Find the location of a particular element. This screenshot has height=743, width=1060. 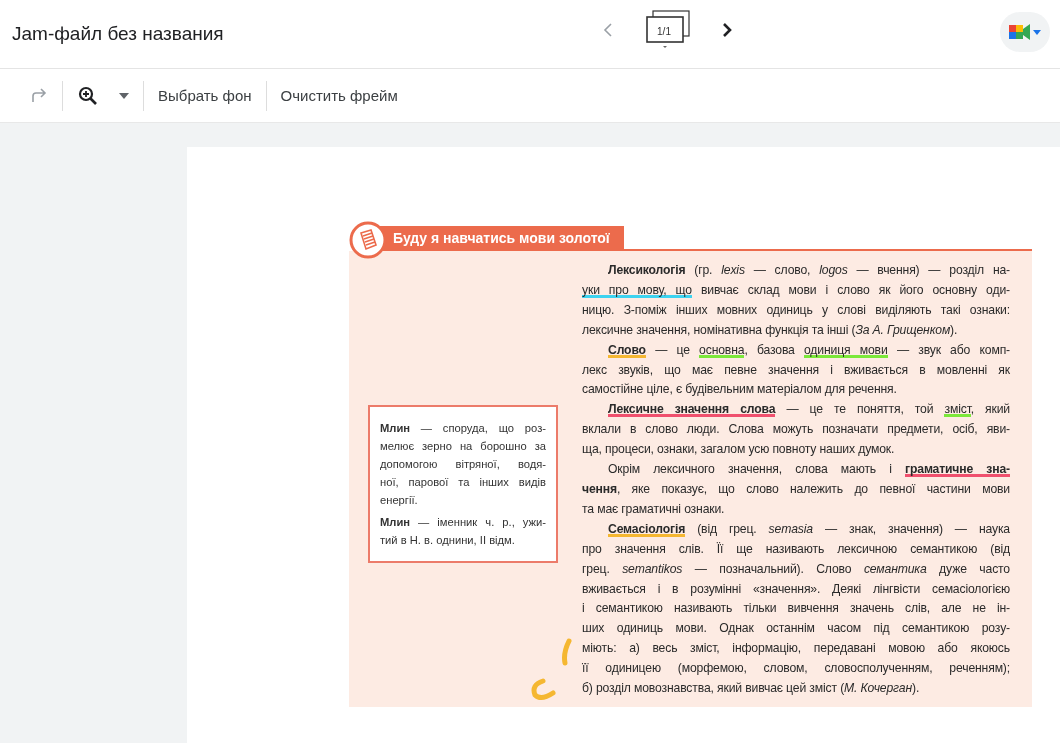

paragraph: Окрім лексичного значення, слова мають і граматичне зна- чення, яке показує, що слово належить до певної частини мови та має граматичні ознаки. is located at coordinates (796, 489).